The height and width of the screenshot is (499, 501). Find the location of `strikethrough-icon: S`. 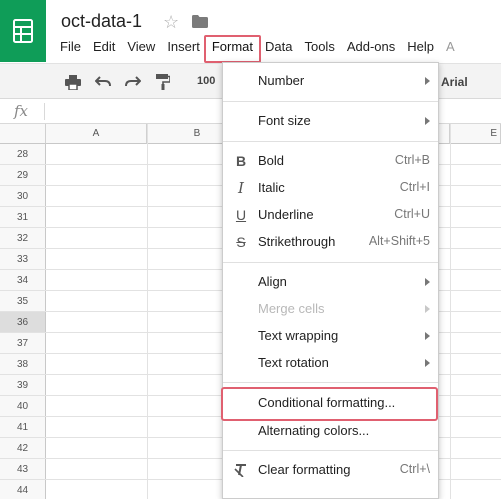

strikethrough-icon: S is located at coordinates (241, 242).